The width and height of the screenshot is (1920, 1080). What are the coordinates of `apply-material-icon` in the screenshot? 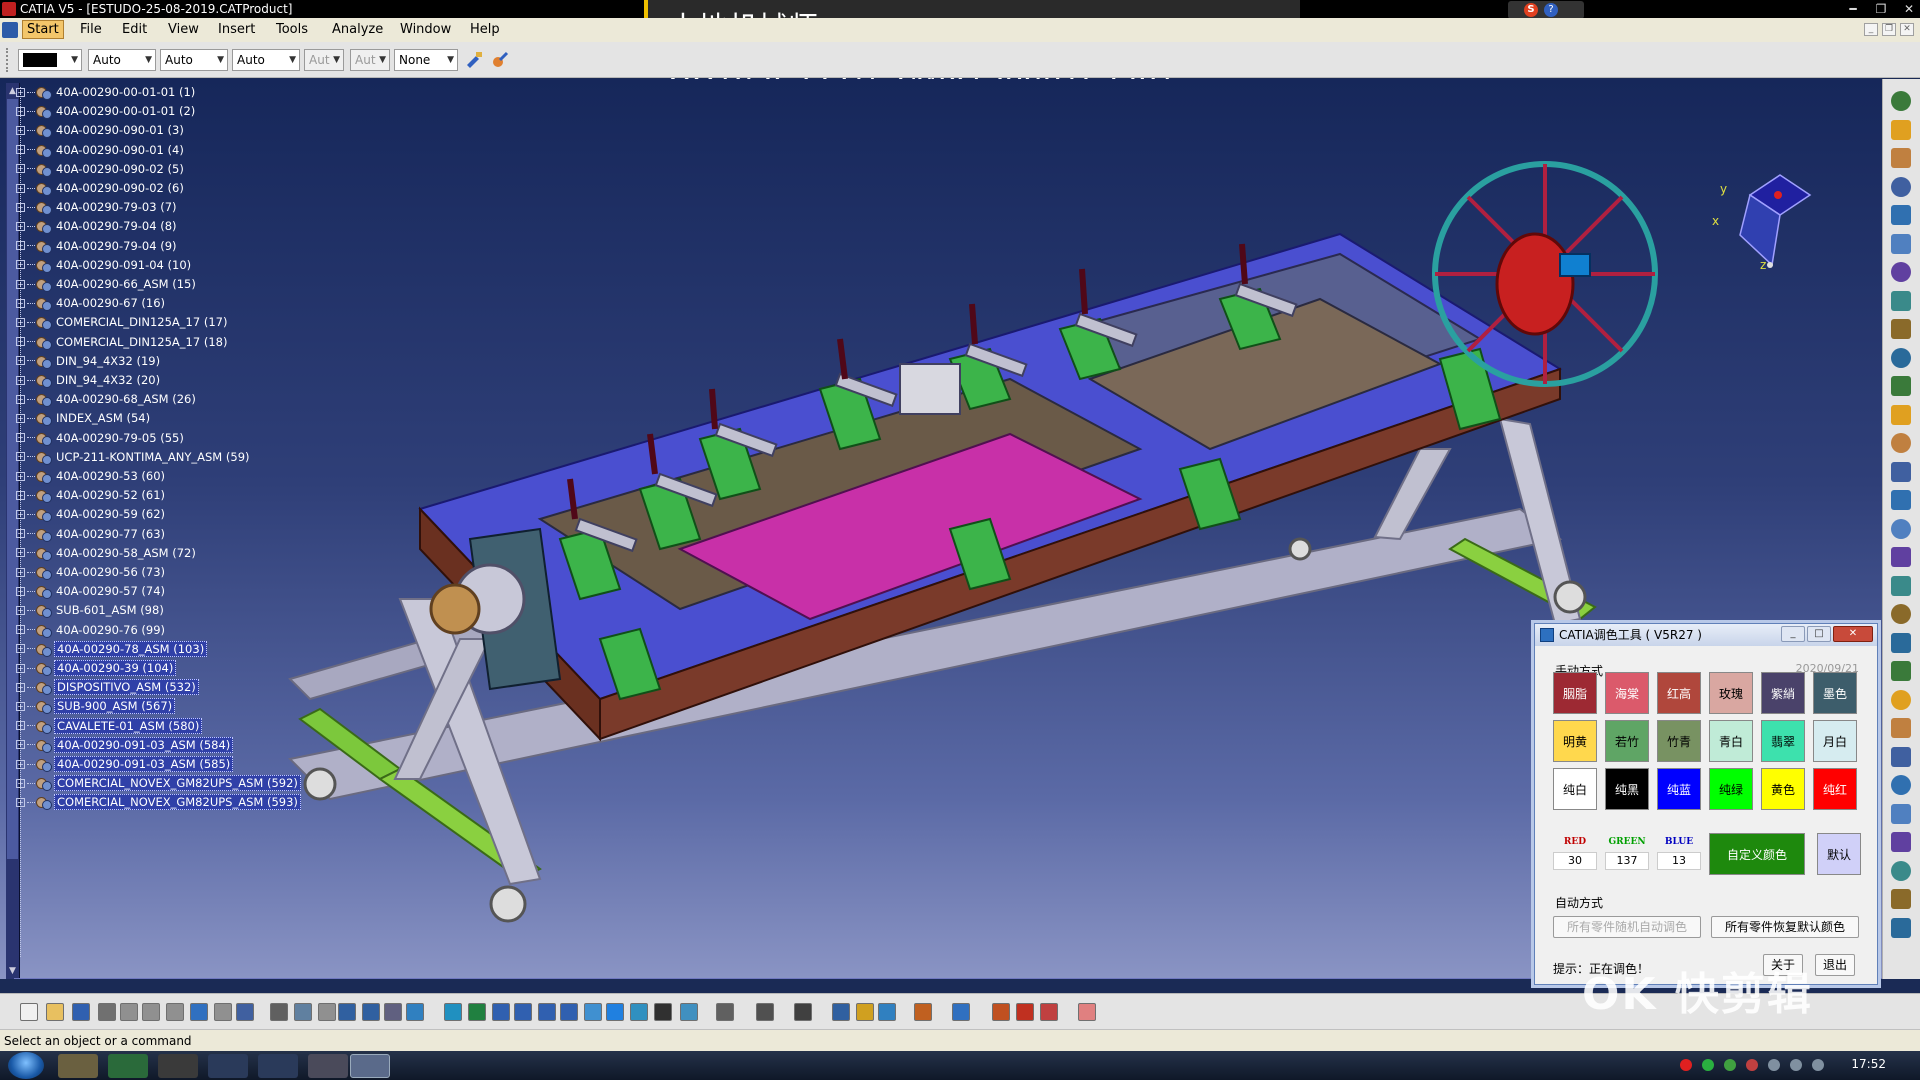 It's located at (1025, 1012).